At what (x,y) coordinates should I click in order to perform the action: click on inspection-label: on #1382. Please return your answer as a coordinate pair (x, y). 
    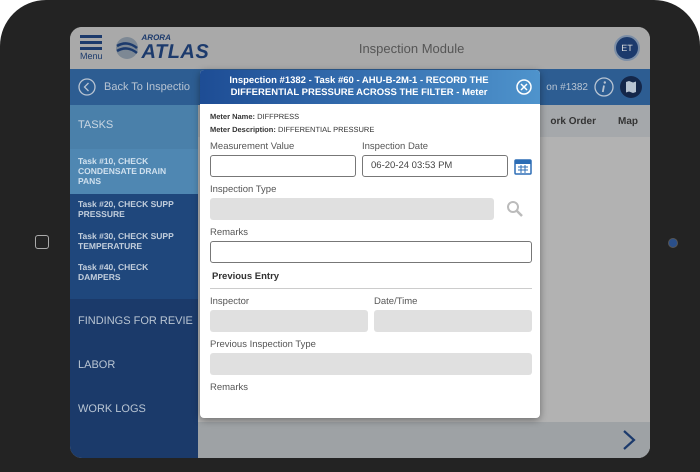
    Looking at the image, I should click on (567, 87).